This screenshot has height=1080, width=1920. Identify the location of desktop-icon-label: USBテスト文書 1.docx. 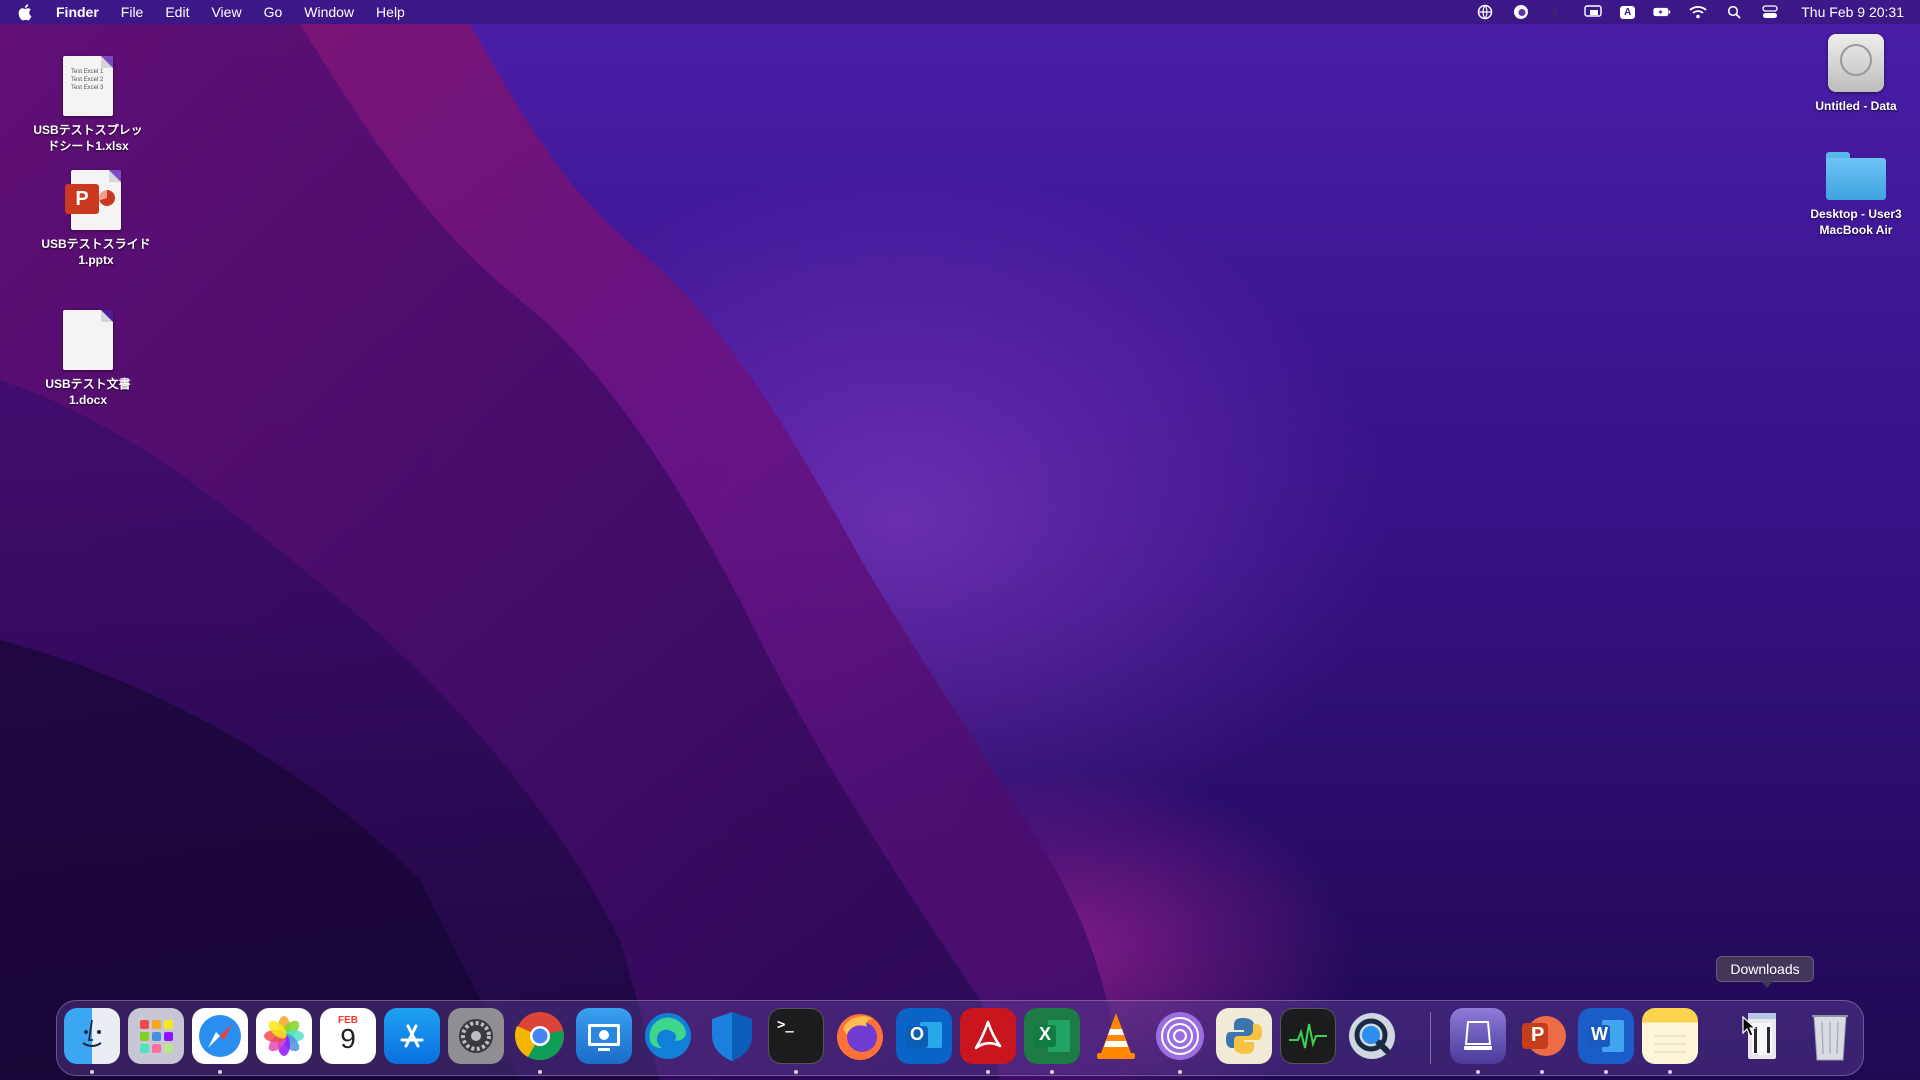
(88, 392).